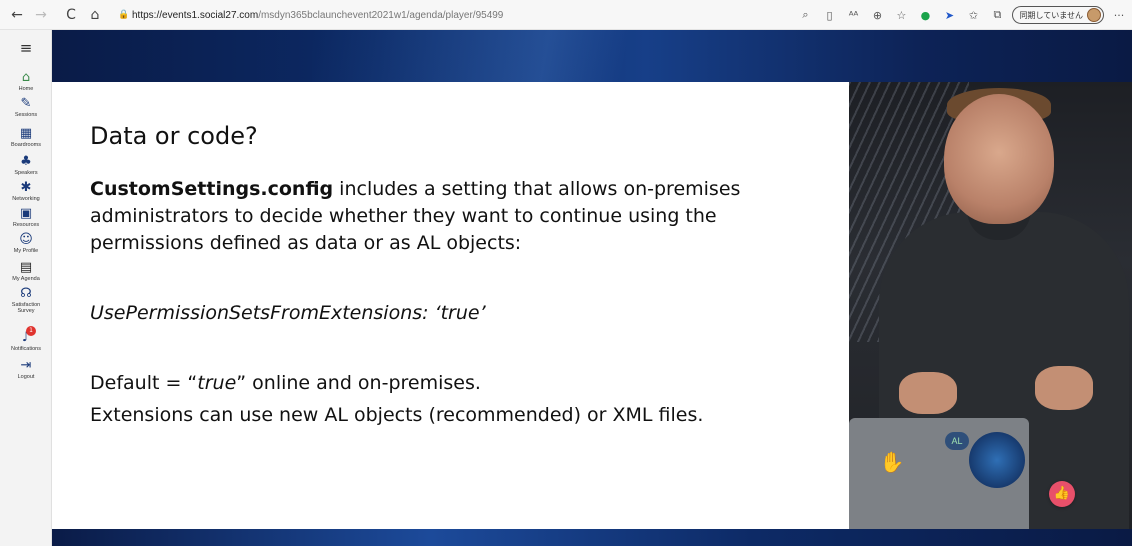 The image size is (1132, 546). What do you see at coordinates (124, 15) in the screenshot?
I see `lock-icon: 🔒` at bounding box center [124, 15].